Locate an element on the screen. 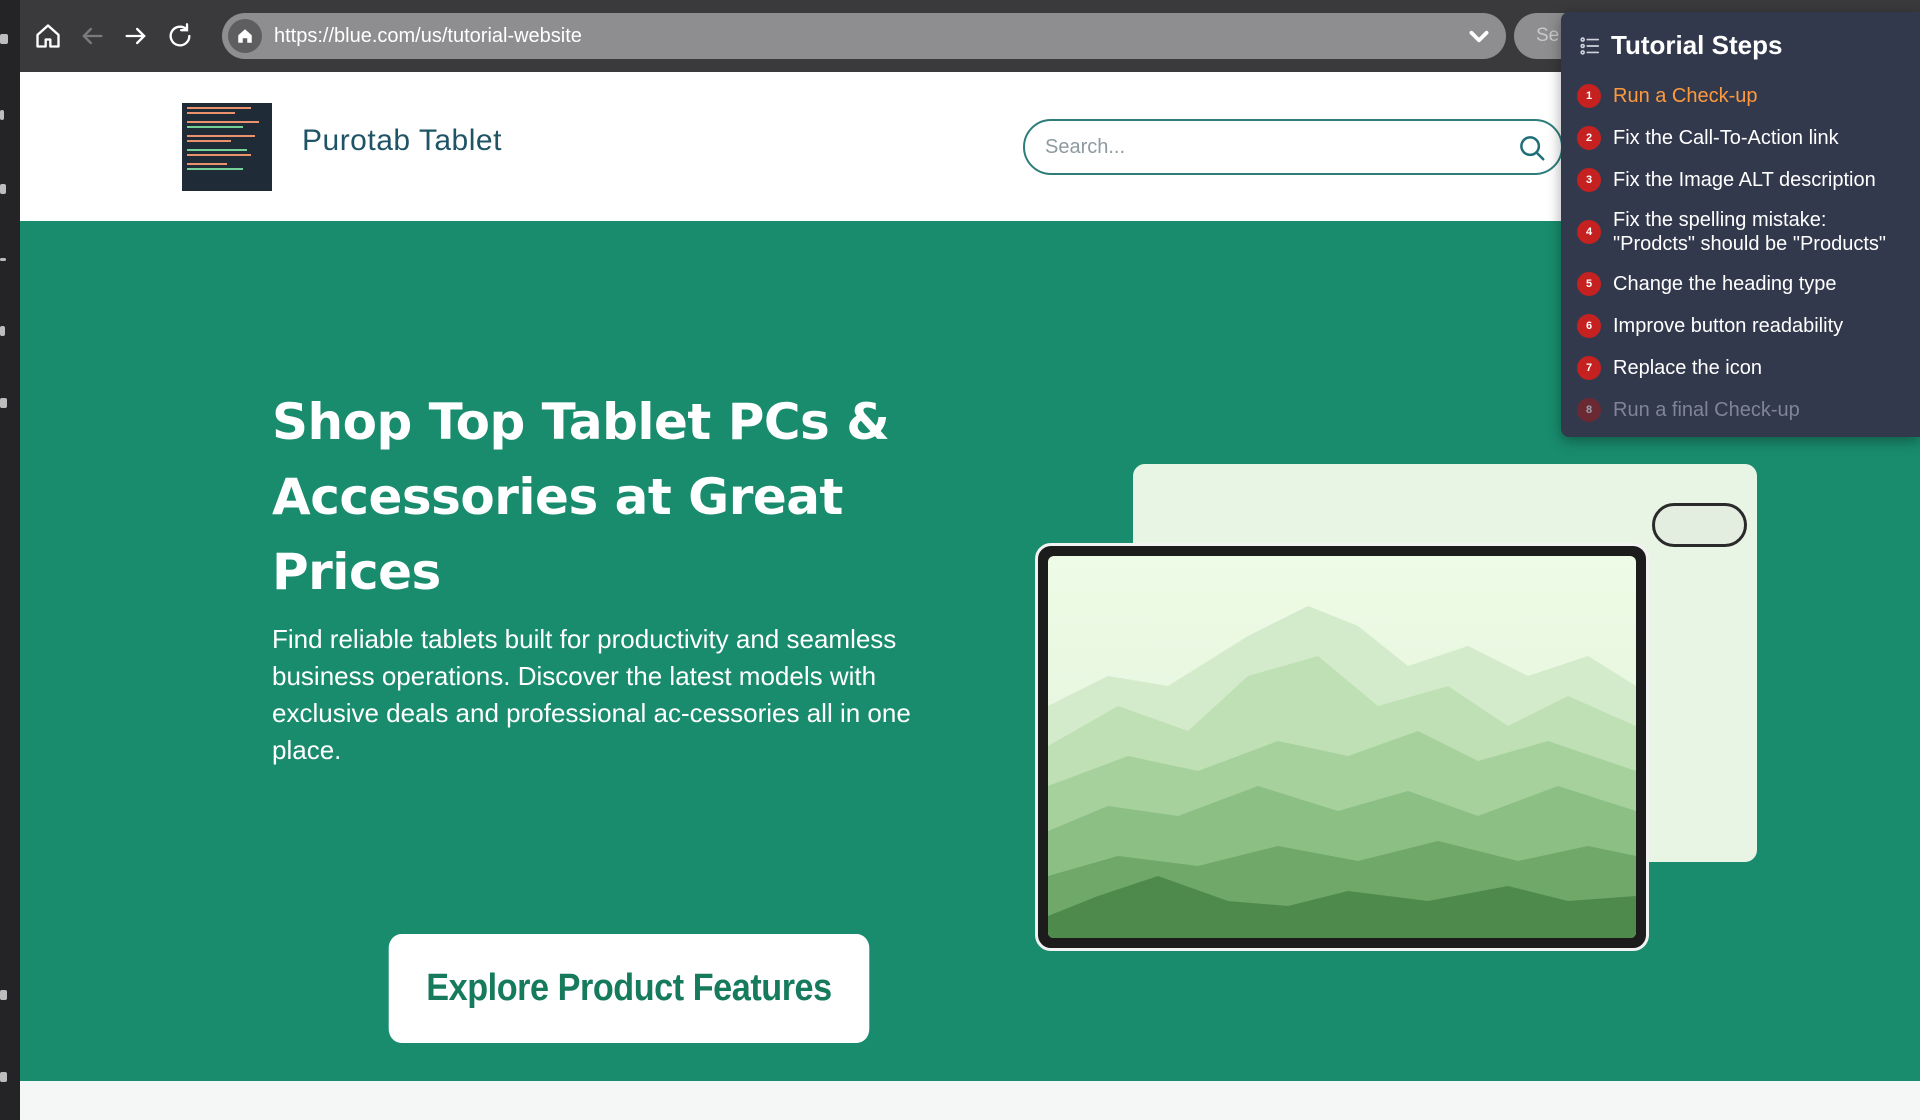  tutorial-header: Tutorial Steps is located at coordinates (1680, 45).